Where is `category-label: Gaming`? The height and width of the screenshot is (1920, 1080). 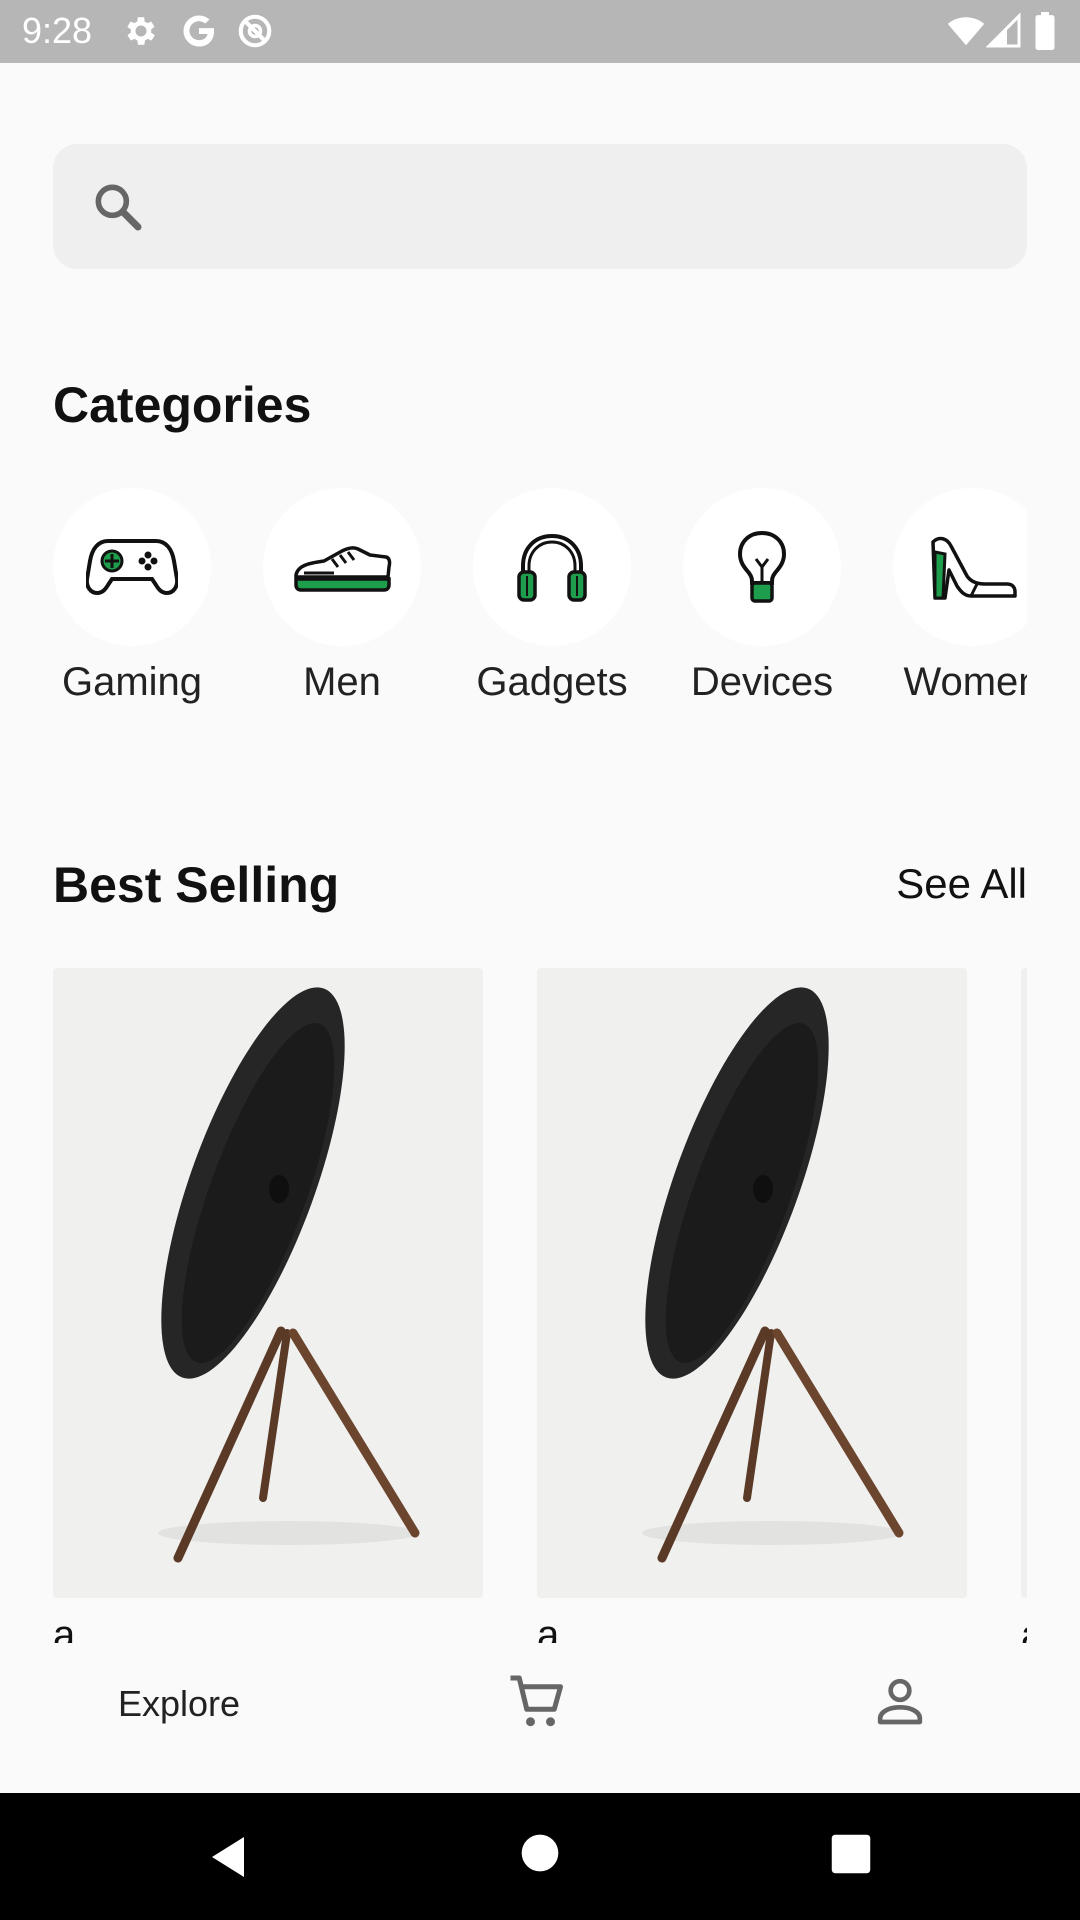 category-label: Gaming is located at coordinates (132, 682).